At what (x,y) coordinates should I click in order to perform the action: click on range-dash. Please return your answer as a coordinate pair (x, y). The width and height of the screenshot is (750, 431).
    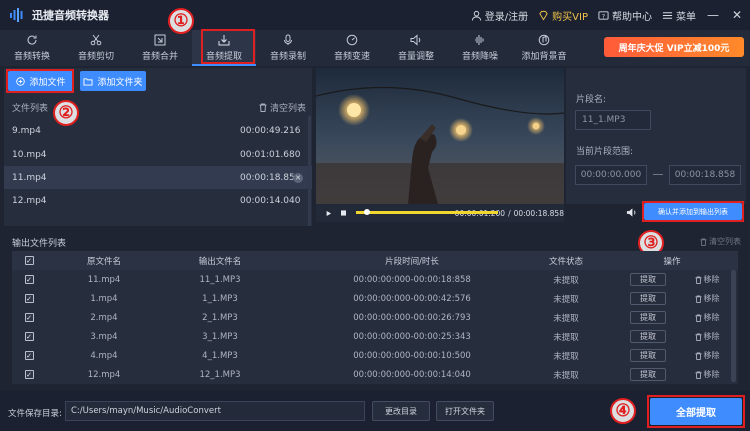
    Looking at the image, I should click on (658, 174).